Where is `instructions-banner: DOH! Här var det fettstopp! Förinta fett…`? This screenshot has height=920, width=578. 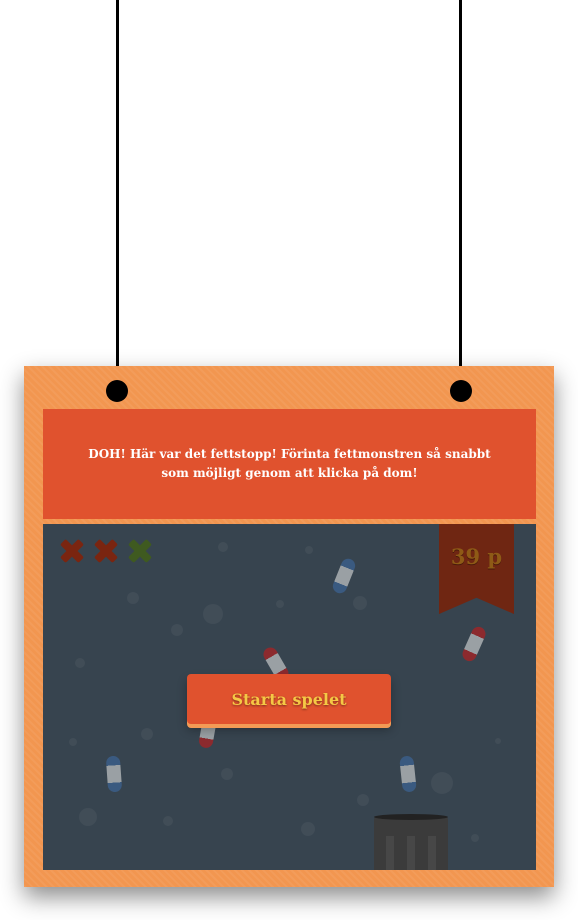 instructions-banner: DOH! Här var det fettstopp! Förinta fett… is located at coordinates (289, 464).